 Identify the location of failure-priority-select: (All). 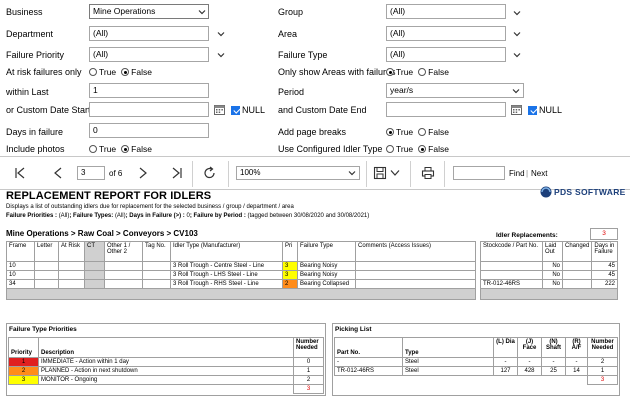
(149, 54).